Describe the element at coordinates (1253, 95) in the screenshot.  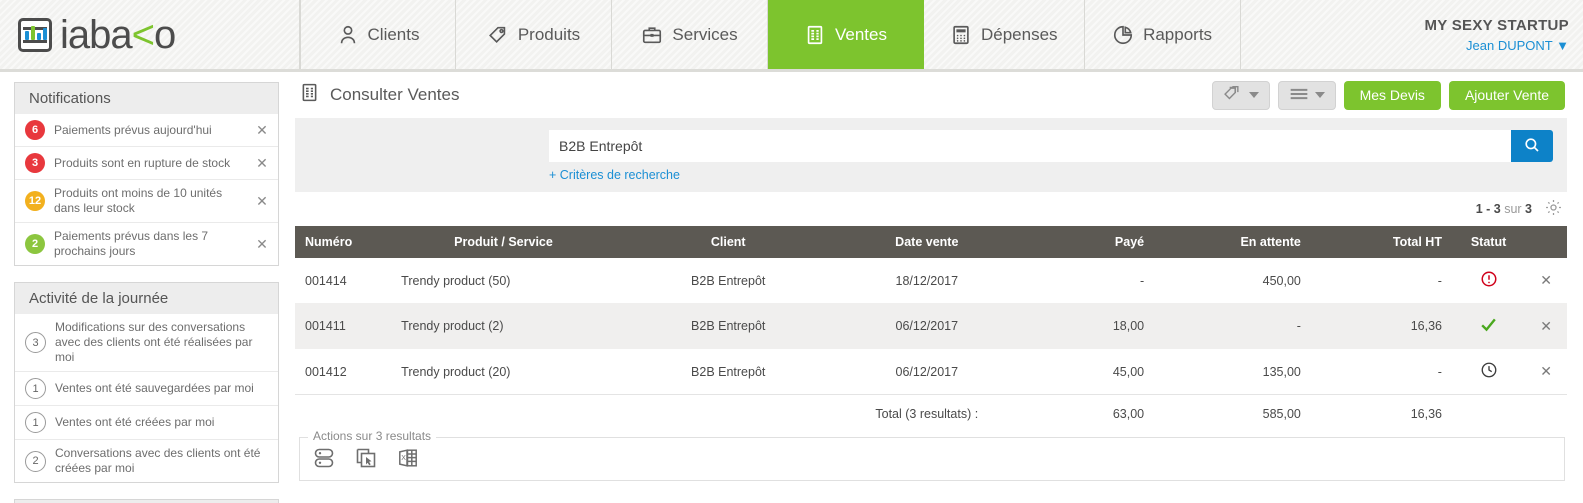
I see `chevron-down-icon` at that location.